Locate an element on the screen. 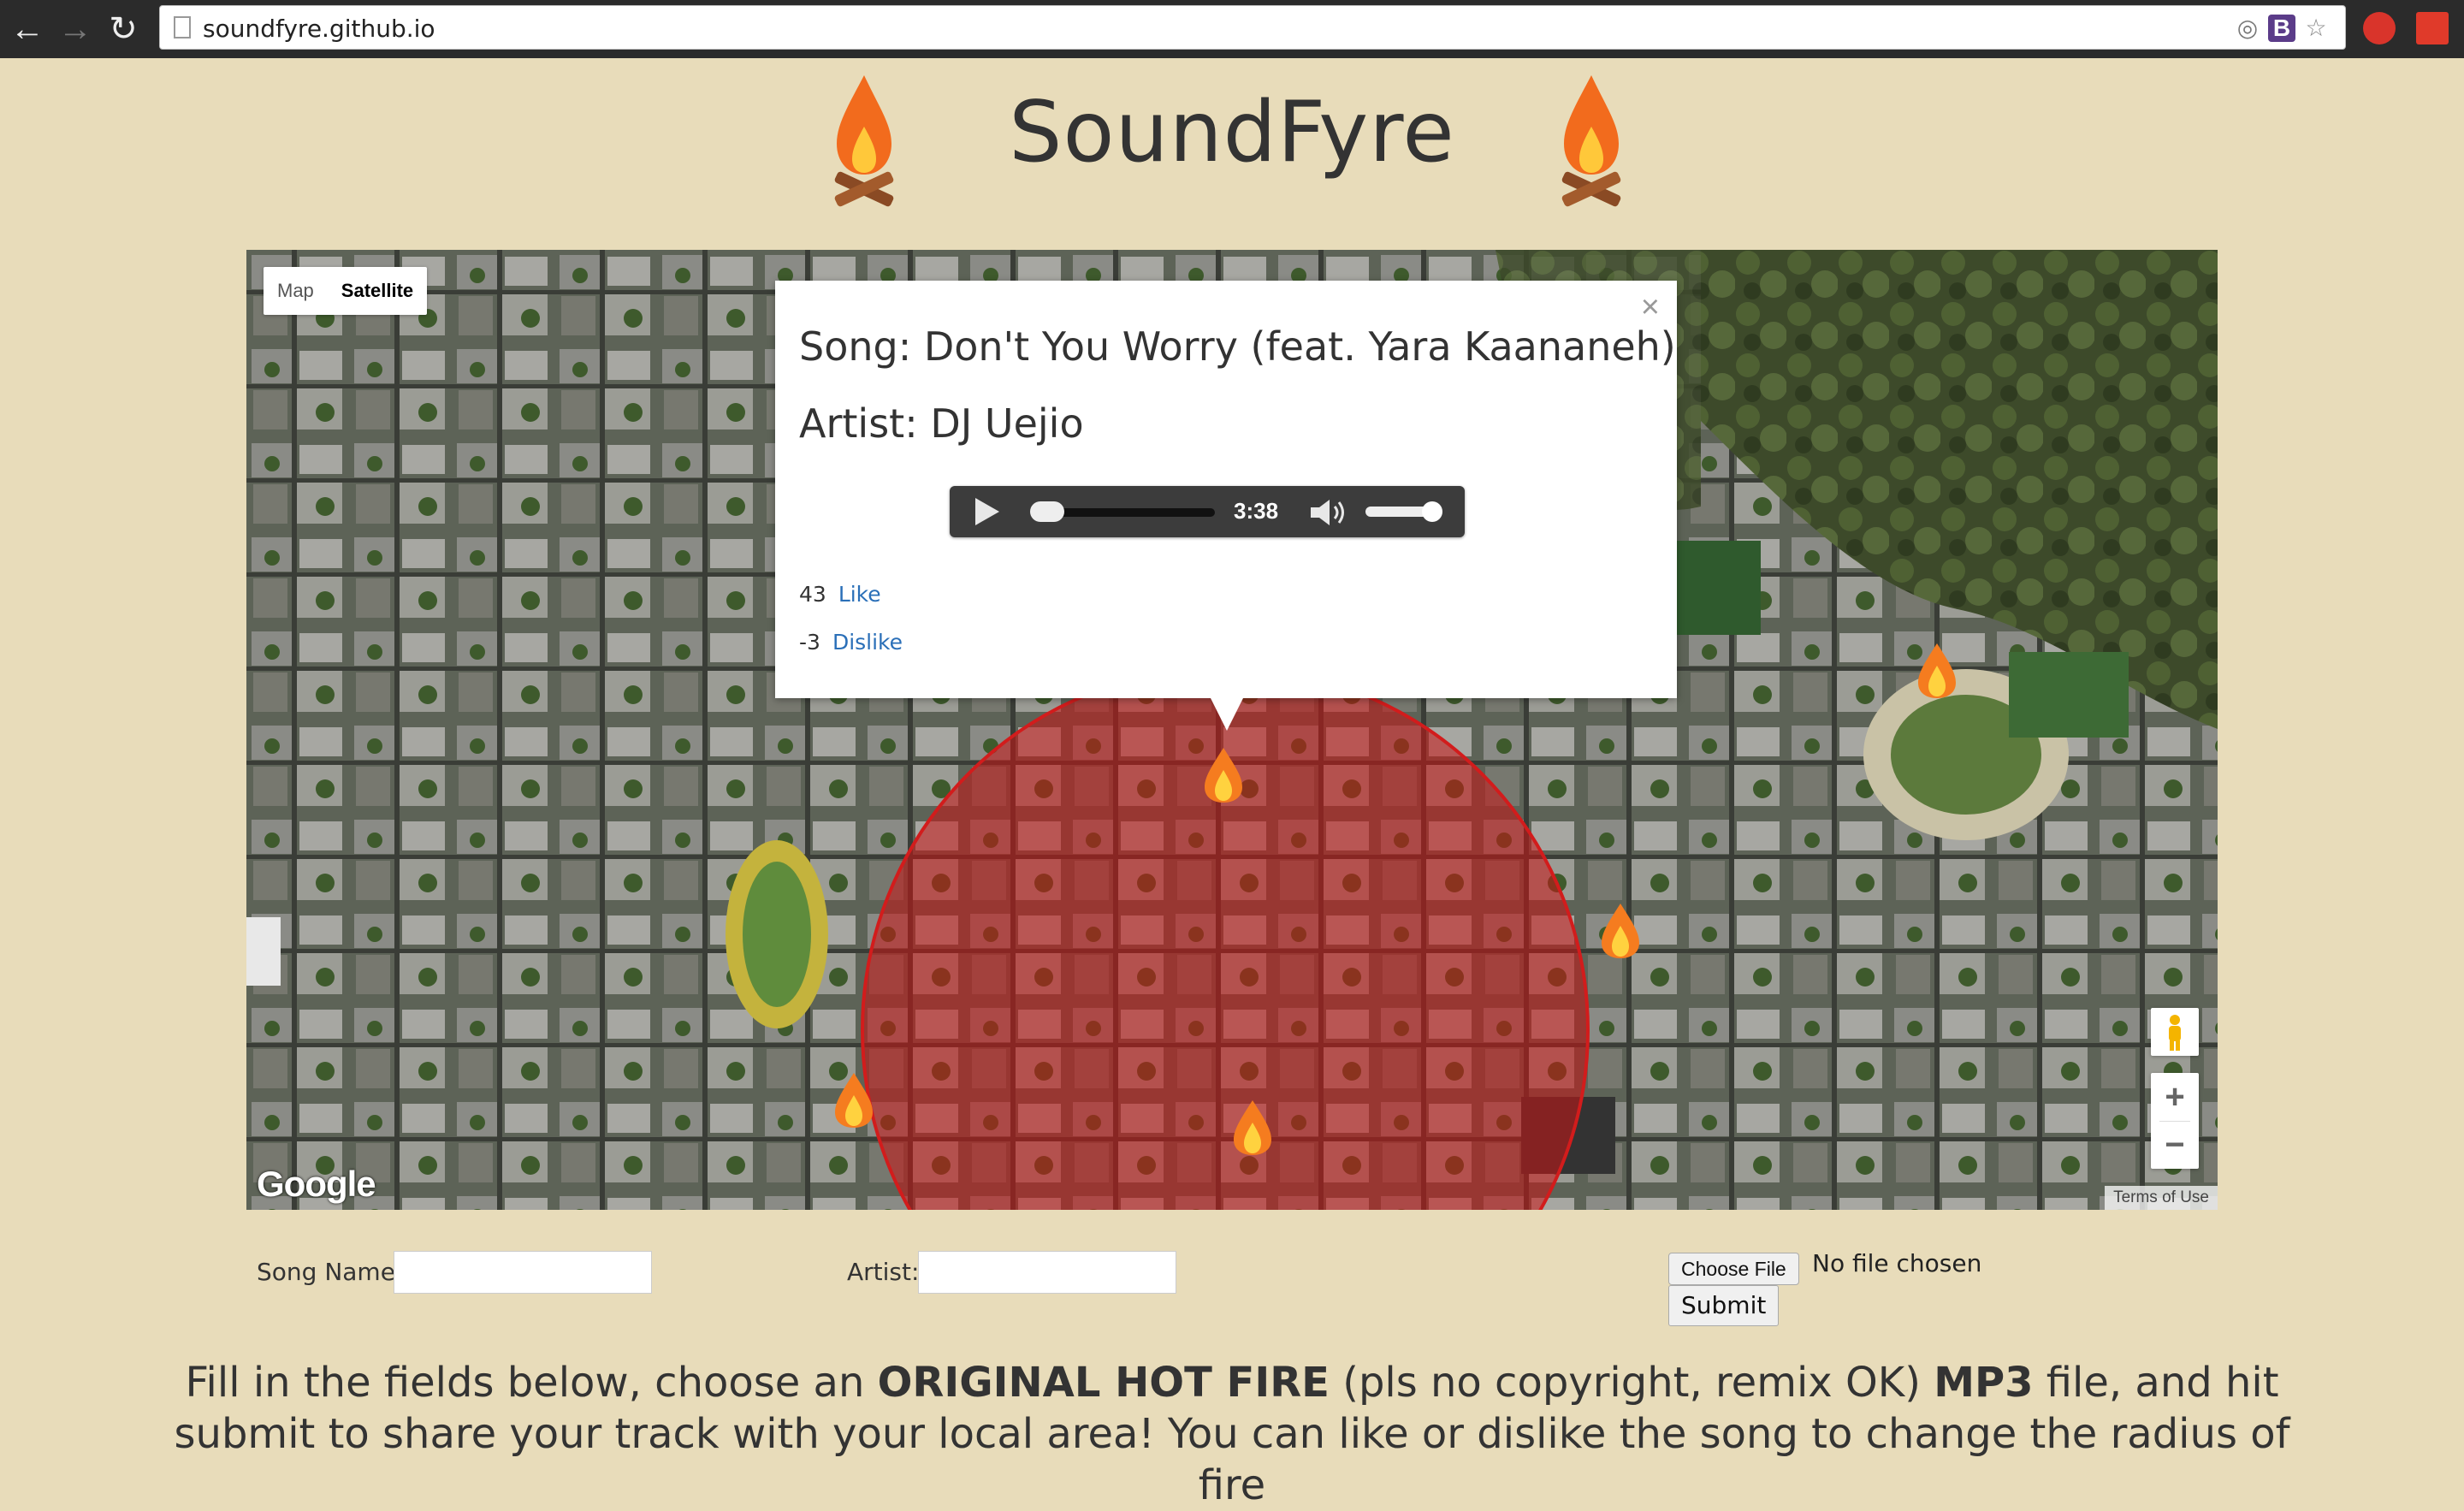 This screenshot has width=2464, height=1511. instructions-emphasis-original: ORIGINAL HOT FIRE is located at coordinates (1103, 1383).